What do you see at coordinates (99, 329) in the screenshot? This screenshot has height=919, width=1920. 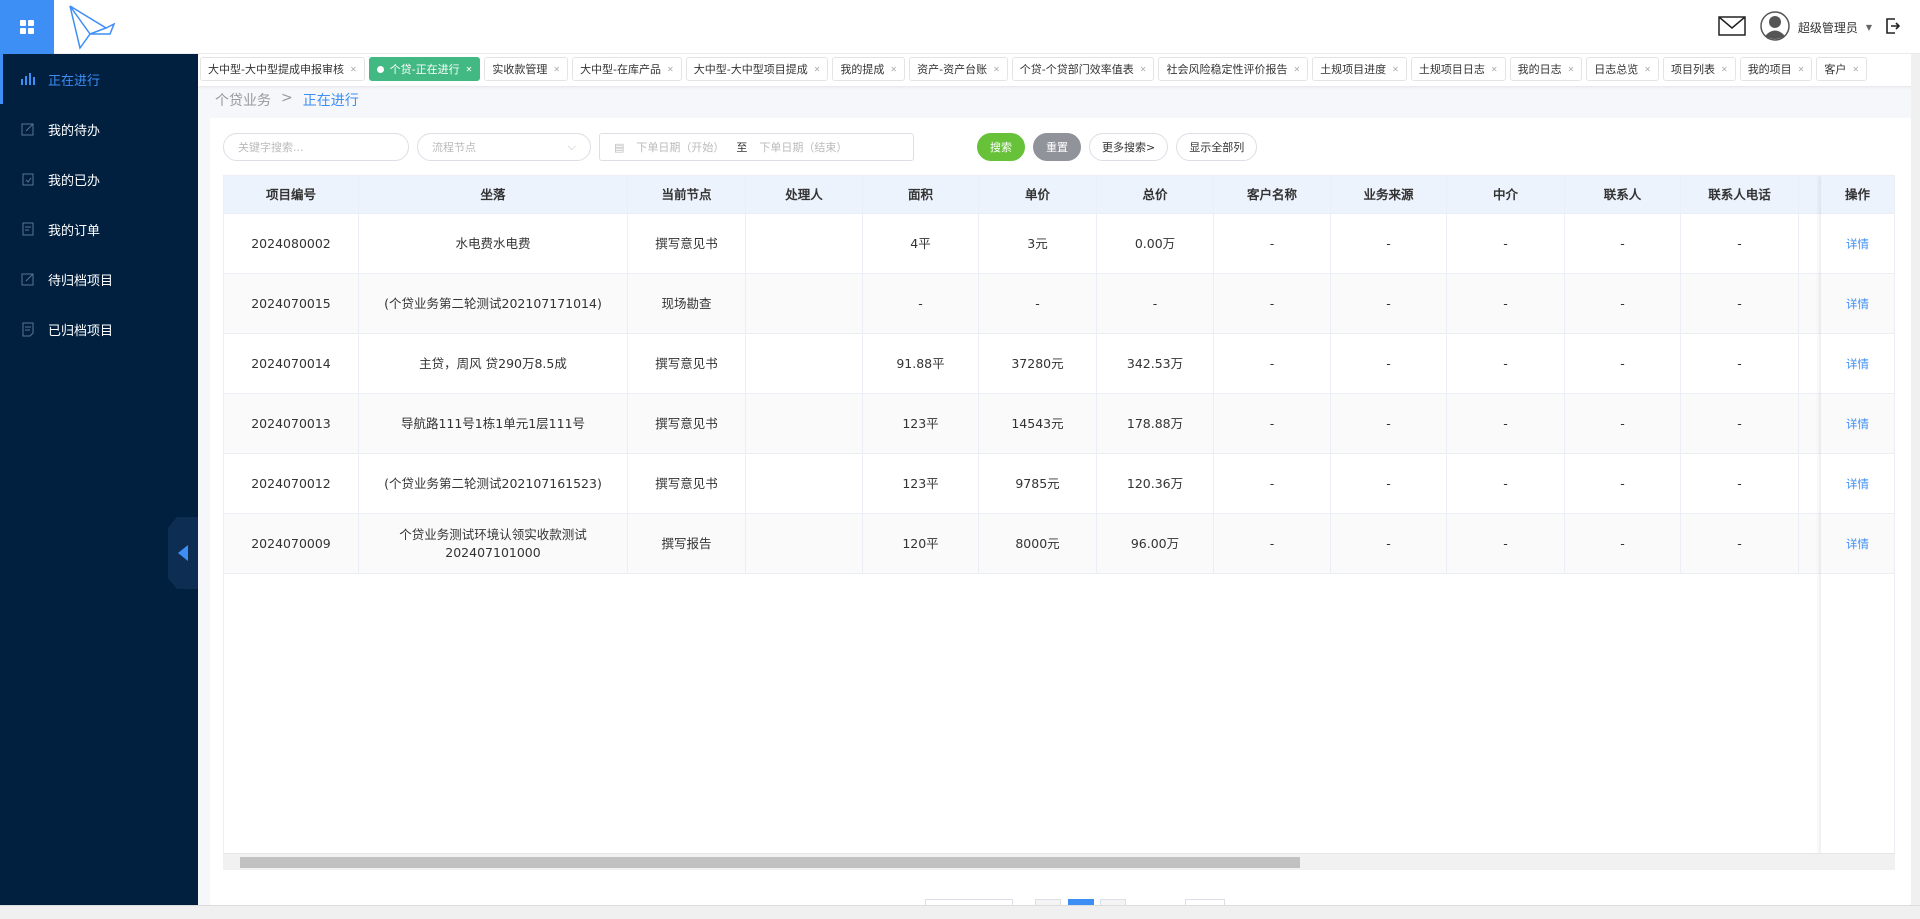 I see `sidebar-item-5: 已归档项目` at bounding box center [99, 329].